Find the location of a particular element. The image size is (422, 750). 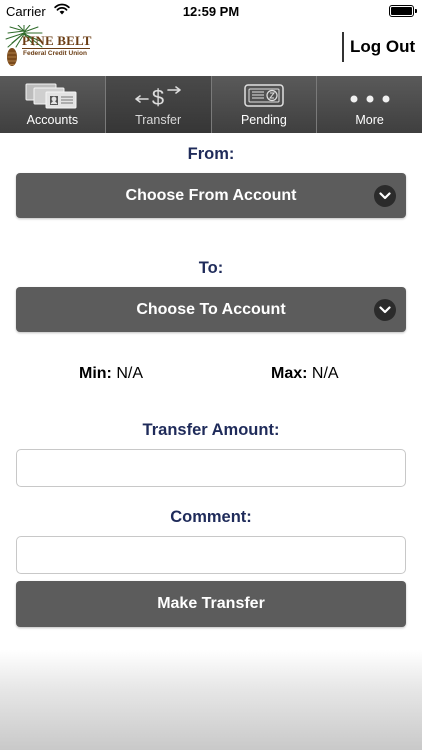

tab-transfer: $ Transfer is located at coordinates (158, 104).